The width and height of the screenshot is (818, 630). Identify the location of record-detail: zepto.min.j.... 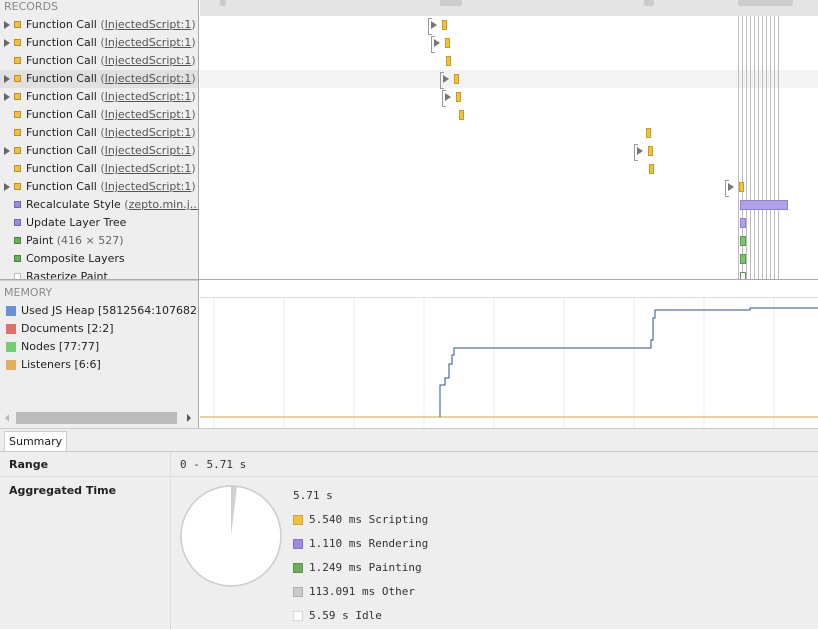
(163, 204).